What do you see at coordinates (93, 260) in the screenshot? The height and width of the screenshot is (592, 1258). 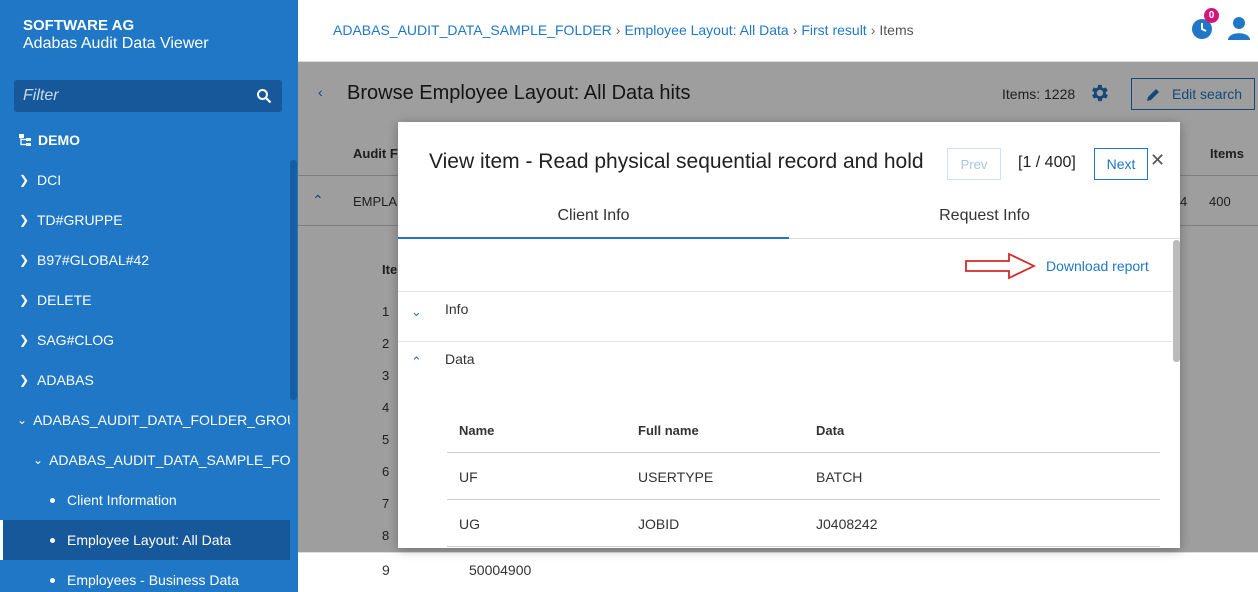 I see `tree-item-label: B97#GLOBAL#42` at bounding box center [93, 260].